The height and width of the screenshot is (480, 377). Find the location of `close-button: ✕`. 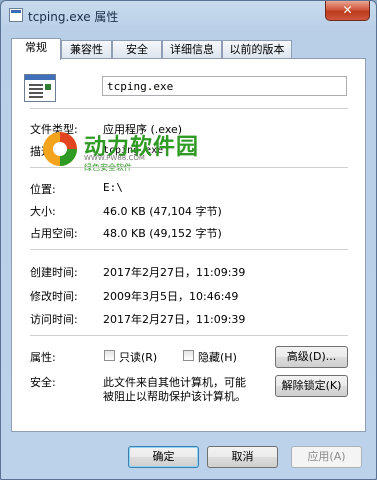

close-button: ✕ is located at coordinates (347, 11).